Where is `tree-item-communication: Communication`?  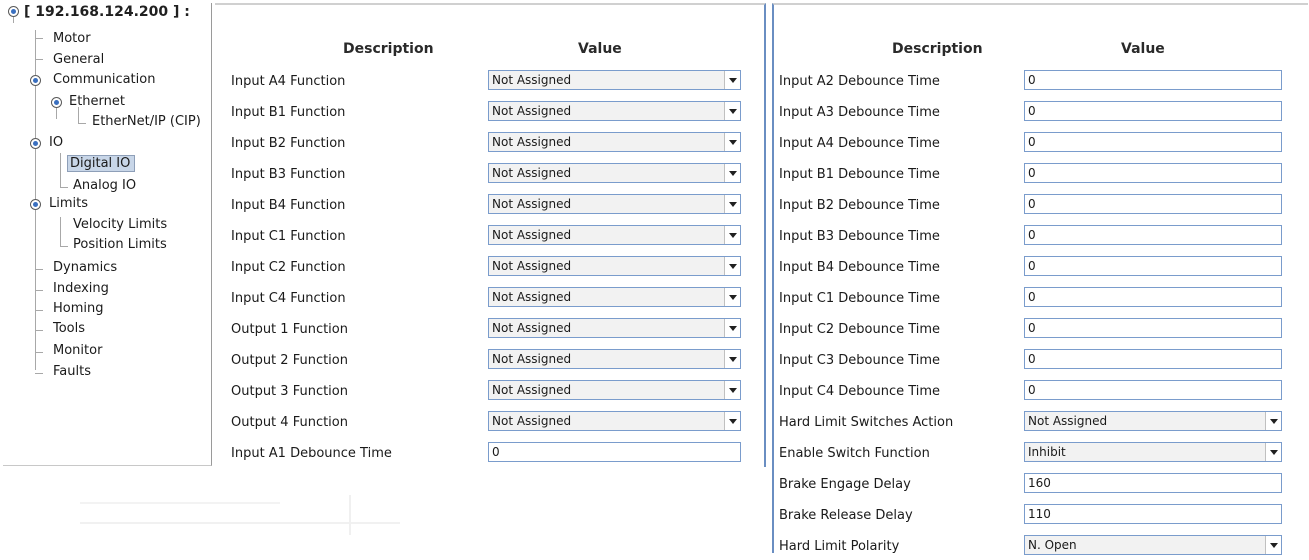 tree-item-communication: Communication is located at coordinates (104, 80).